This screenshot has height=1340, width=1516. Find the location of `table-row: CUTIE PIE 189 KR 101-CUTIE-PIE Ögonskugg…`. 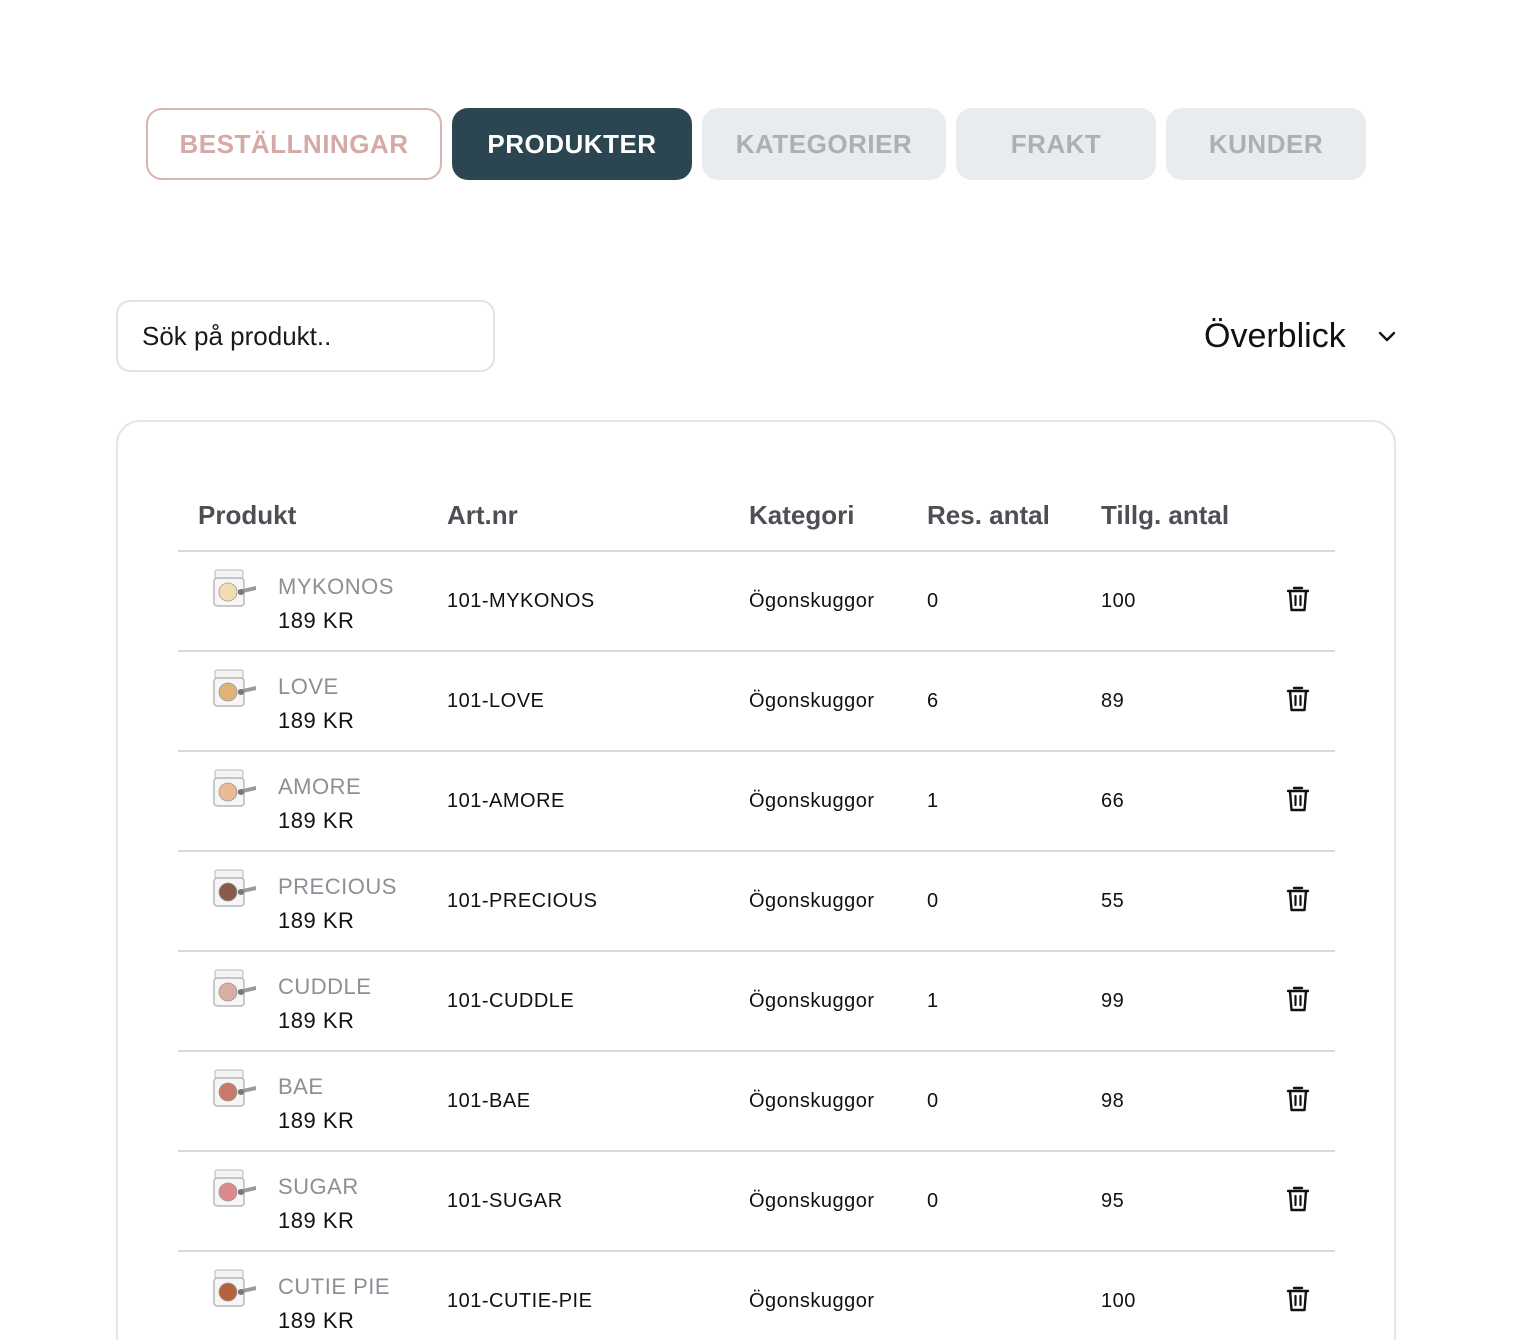

table-row: CUTIE PIE 189 KR 101-CUTIE-PIE Ögonskugg… is located at coordinates (756, 1296).